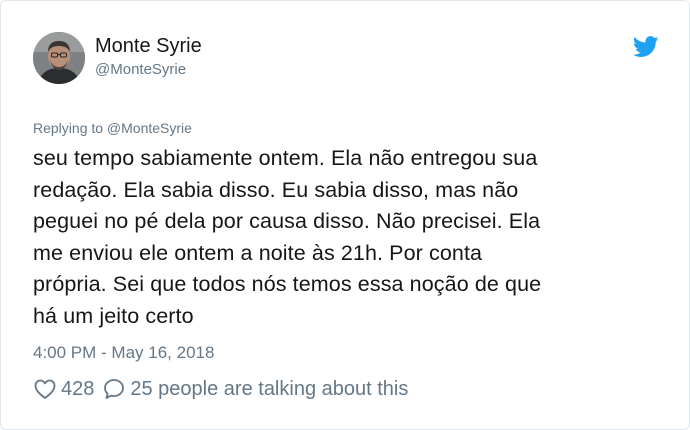 The image size is (690, 430). I want to click on tweet-text-line: há um jeito certo, so click(113, 315).